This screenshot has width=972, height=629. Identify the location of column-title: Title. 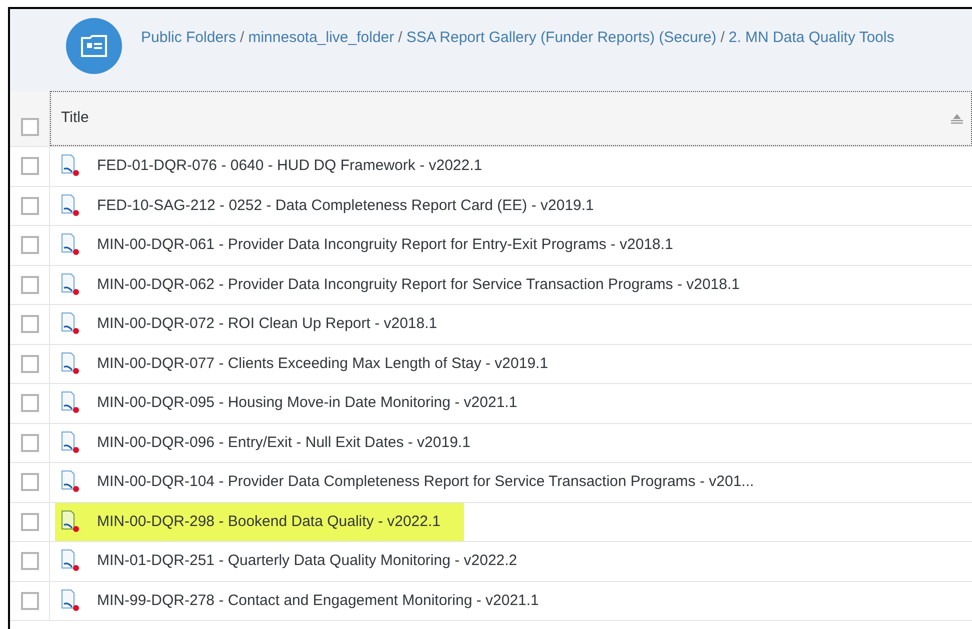
(75, 118).